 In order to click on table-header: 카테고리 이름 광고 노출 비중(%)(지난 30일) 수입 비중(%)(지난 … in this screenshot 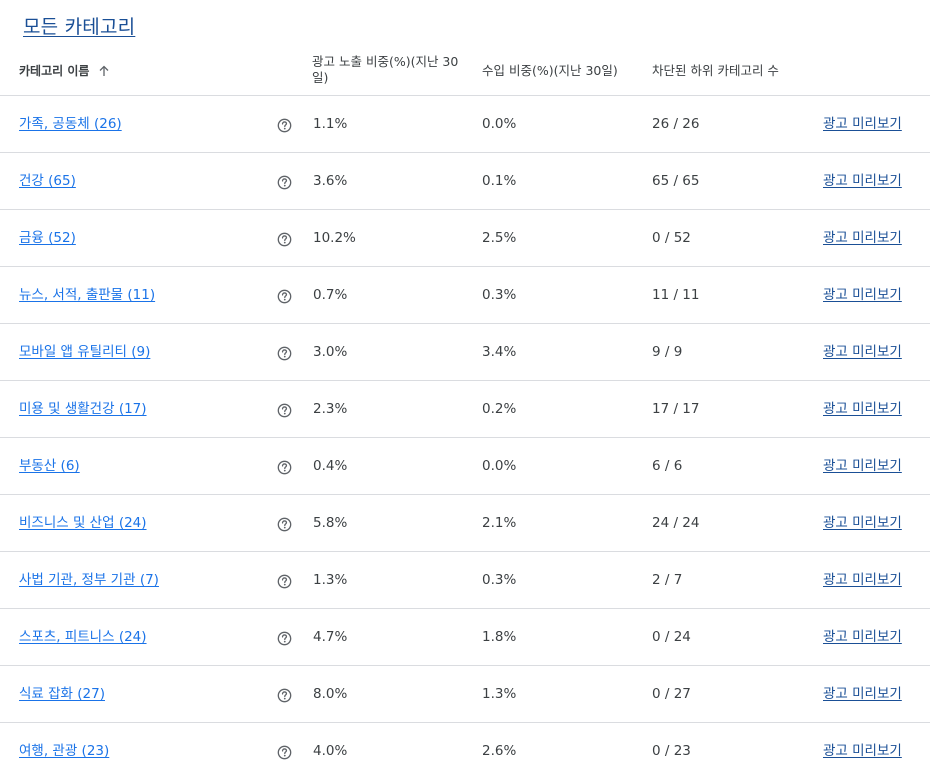, I will do `click(465, 73)`.